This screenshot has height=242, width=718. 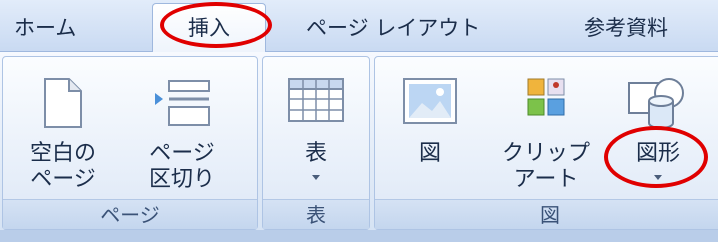 What do you see at coordinates (626, 28) in the screenshot?
I see `tab-references: 参考資料` at bounding box center [626, 28].